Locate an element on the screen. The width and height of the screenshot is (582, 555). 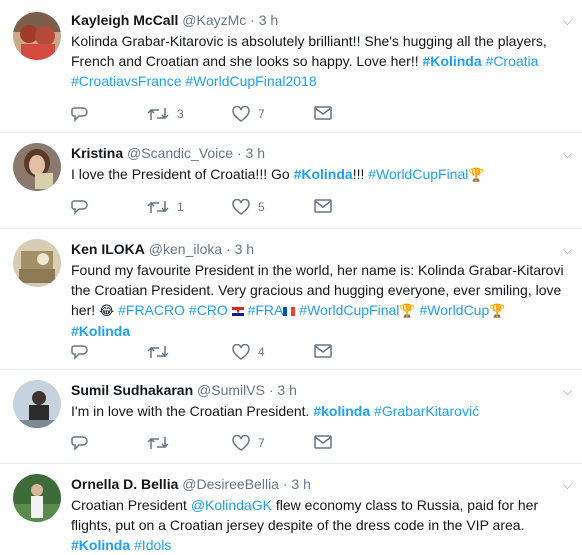
tweet-header: Sumil Sudhakaran @SumilVS · 3 h is located at coordinates (318, 390).